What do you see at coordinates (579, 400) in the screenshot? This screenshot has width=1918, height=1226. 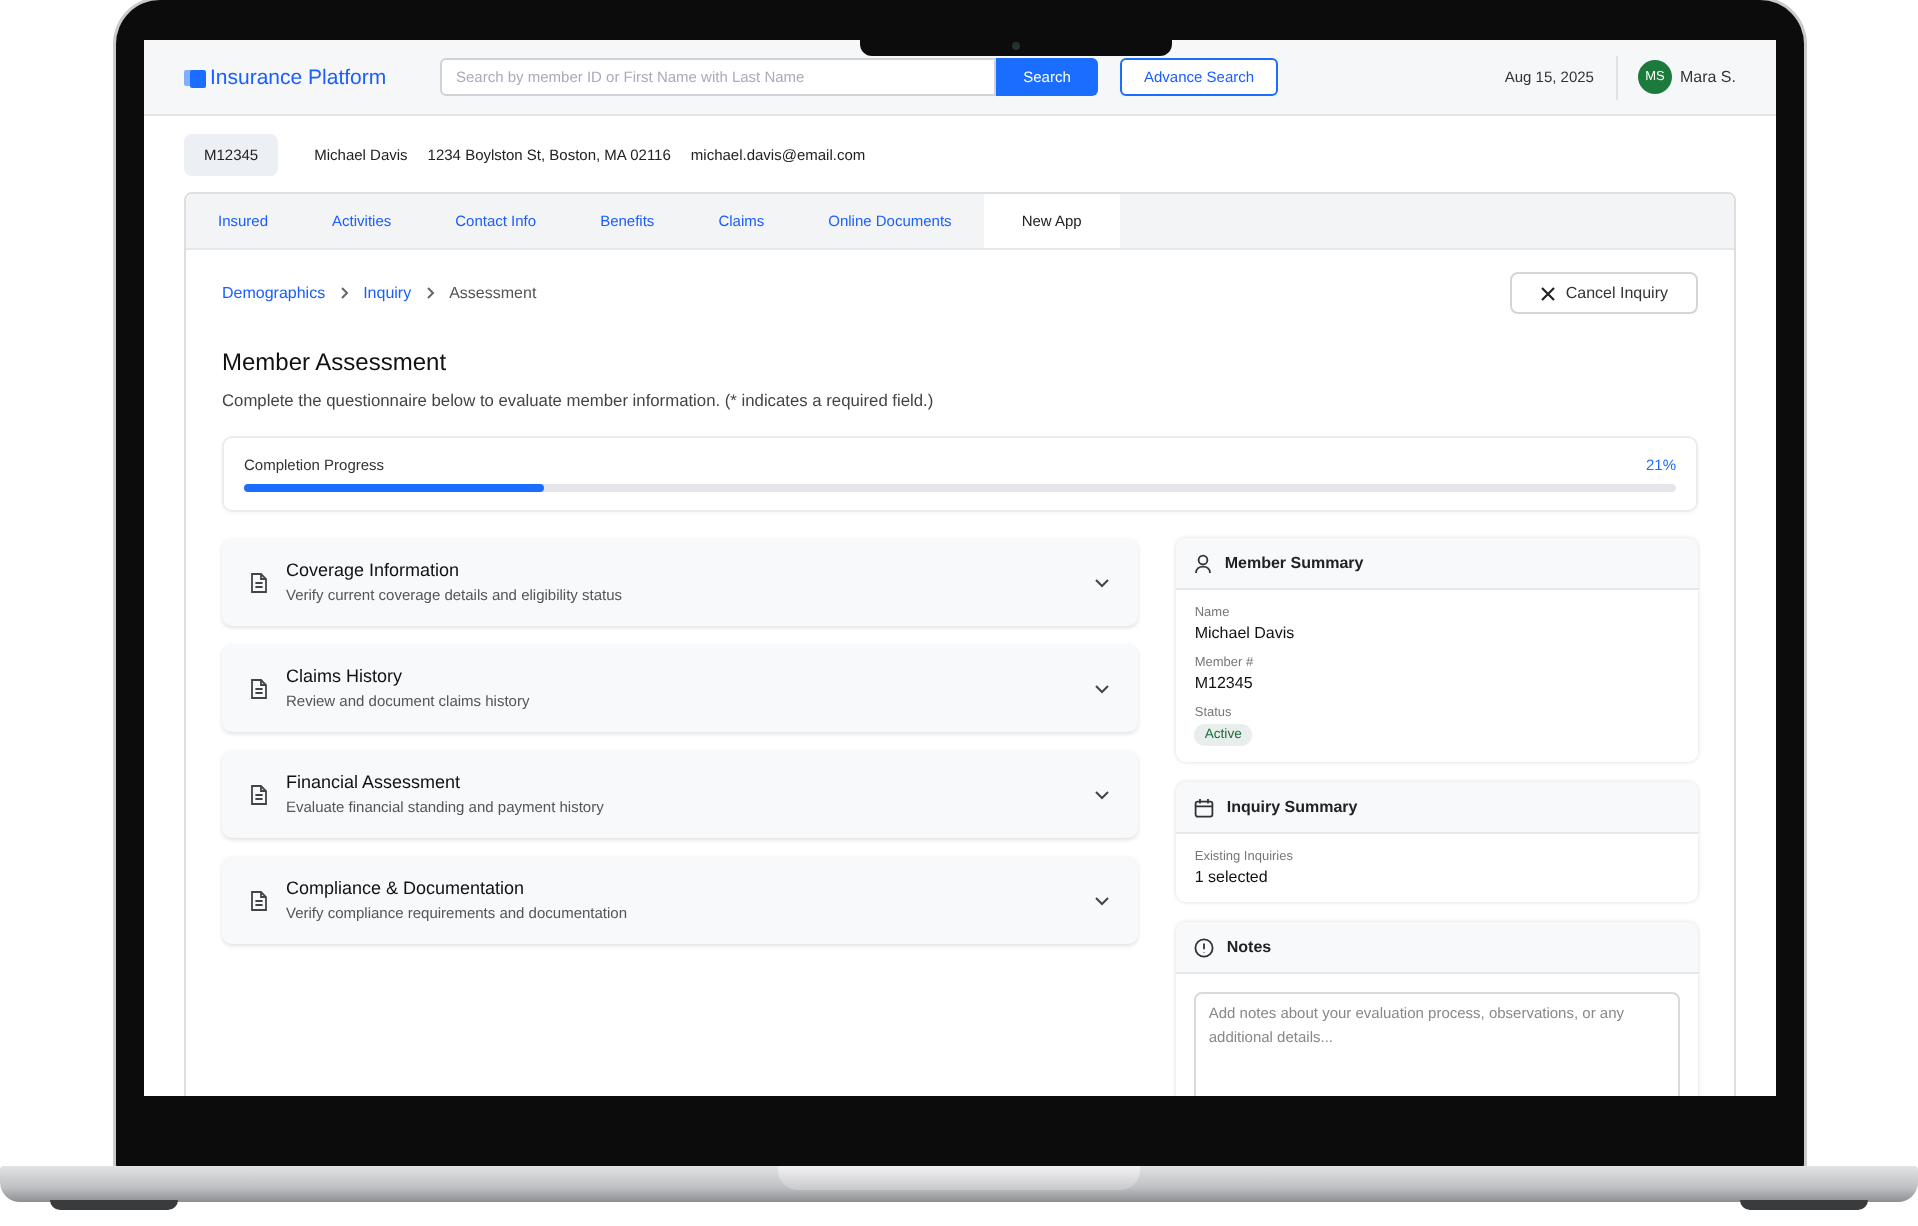 I see `page-description: Complete the questionnaire below to evaluate member information. (* indicates a required field.)` at bounding box center [579, 400].